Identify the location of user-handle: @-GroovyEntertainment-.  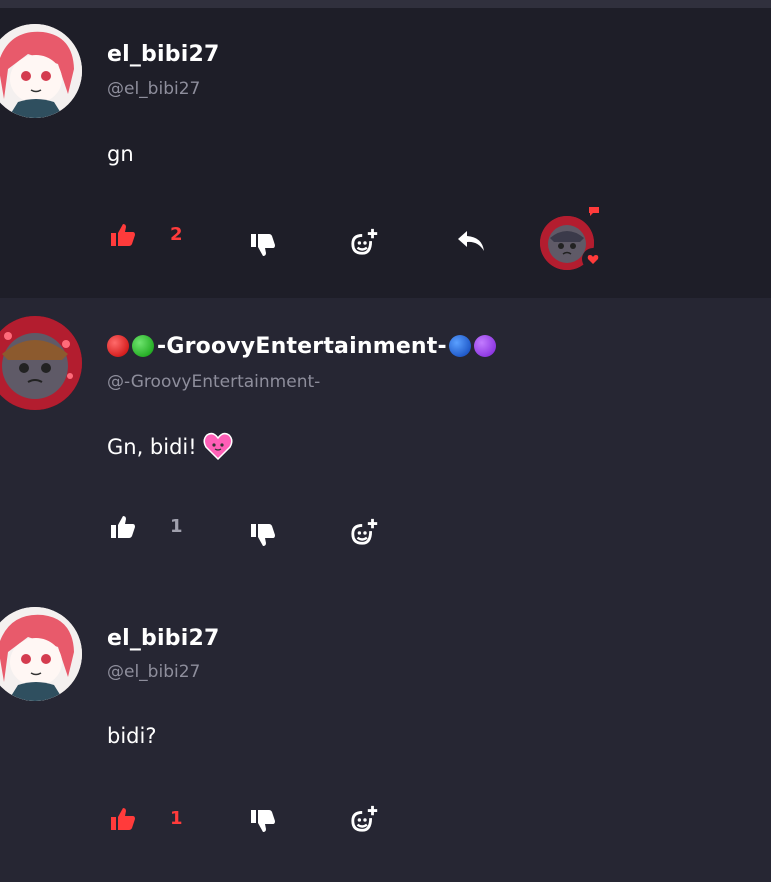
(213, 382).